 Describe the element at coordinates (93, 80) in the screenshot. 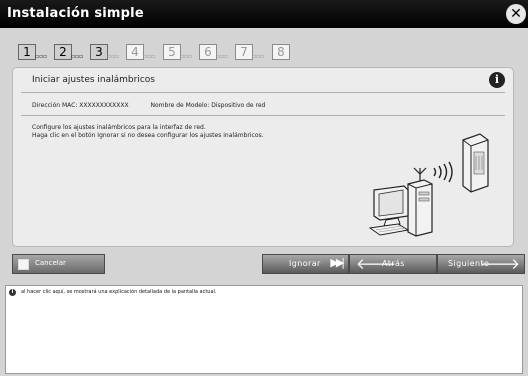

I see `panel-heading: Iniciar ajustes inalámbricos` at that location.